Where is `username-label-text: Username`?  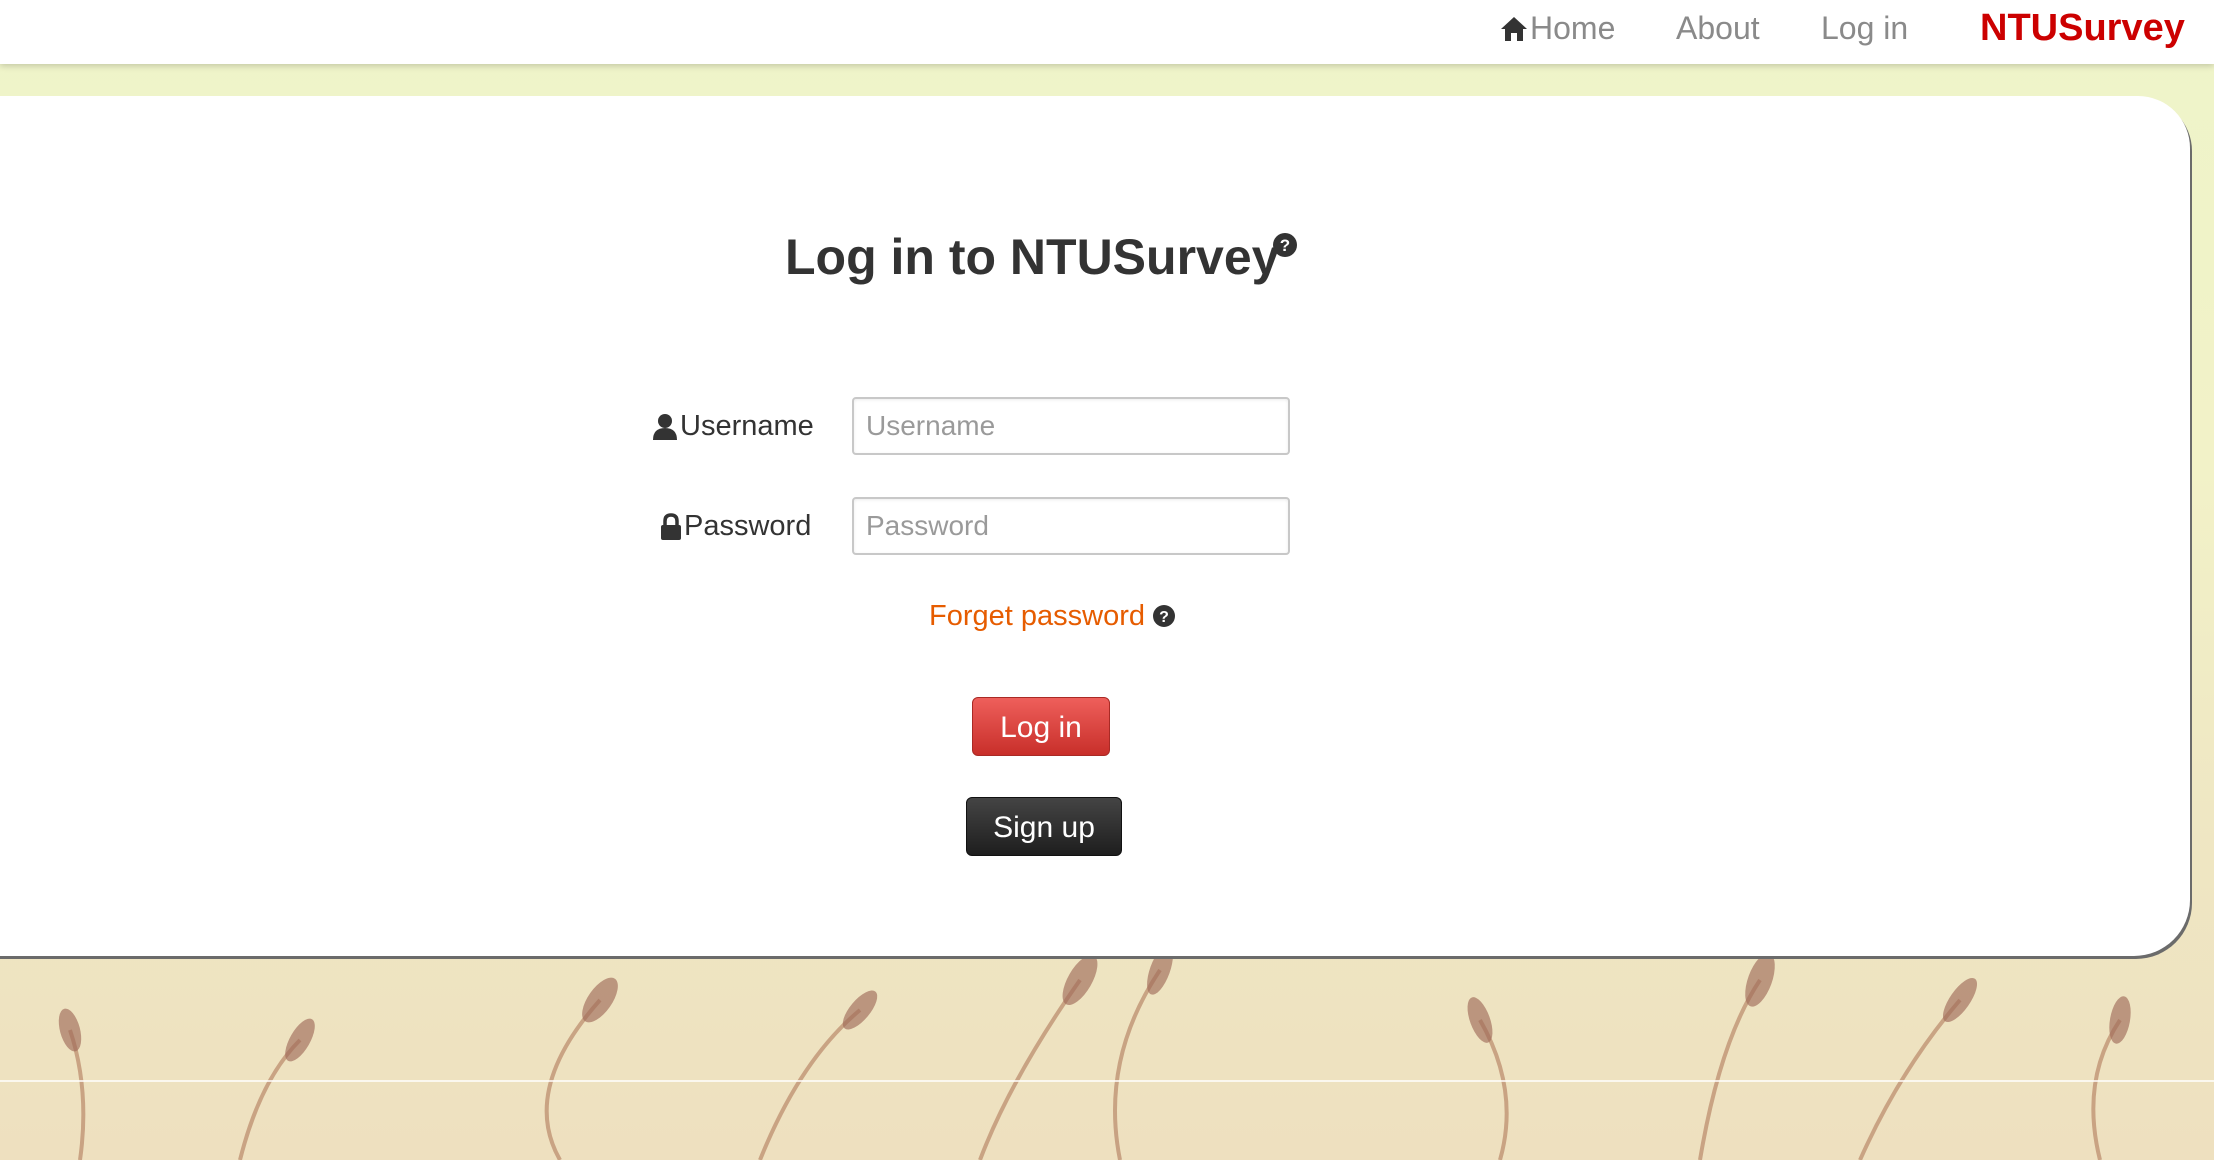
username-label-text: Username is located at coordinates (747, 426).